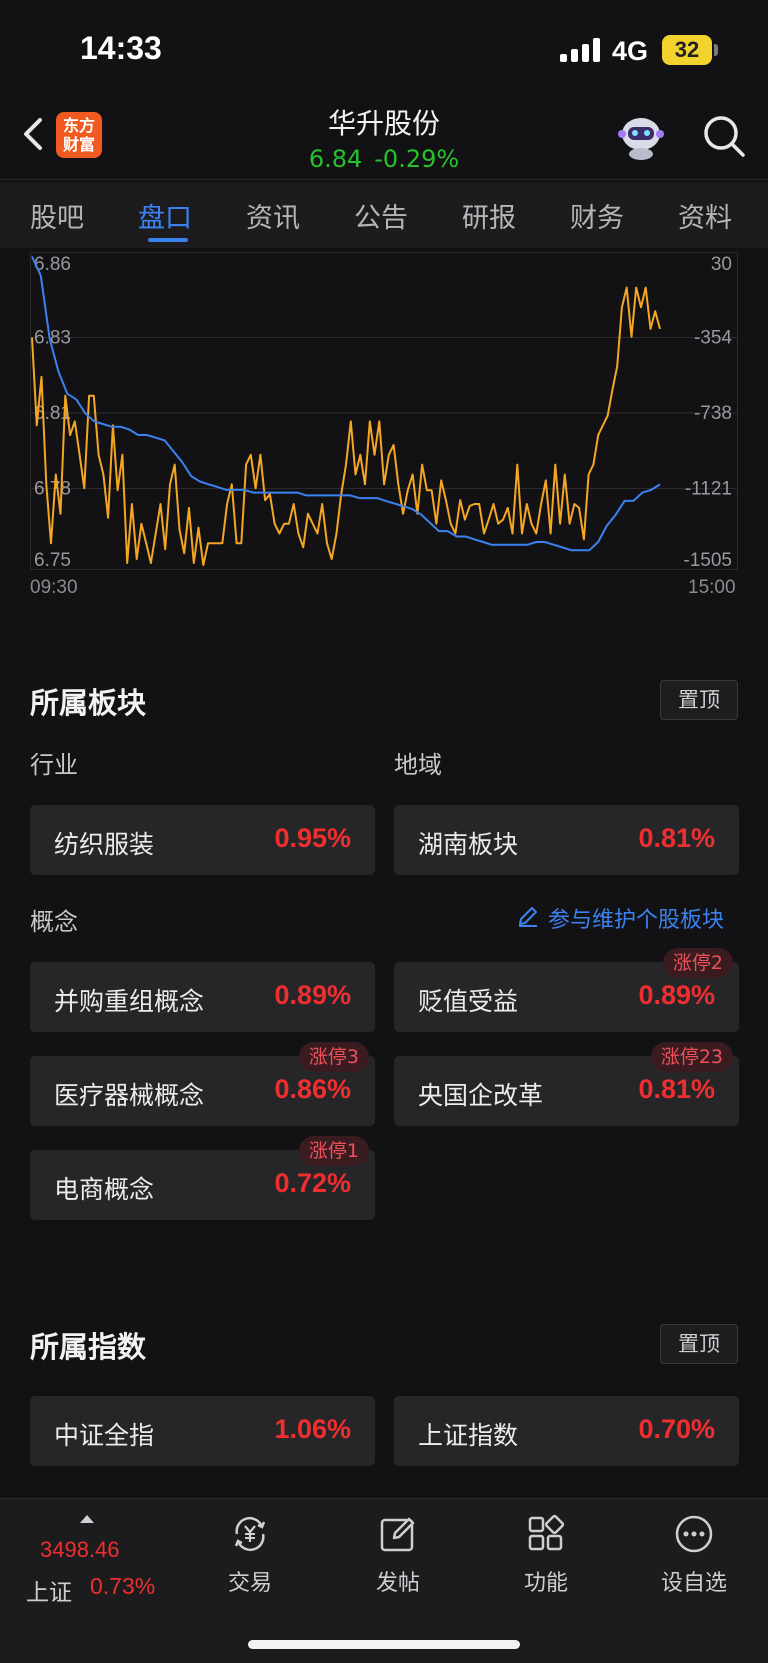 The image size is (768, 1663). What do you see at coordinates (630, 51) in the screenshot?
I see `network-type: 4G` at bounding box center [630, 51].